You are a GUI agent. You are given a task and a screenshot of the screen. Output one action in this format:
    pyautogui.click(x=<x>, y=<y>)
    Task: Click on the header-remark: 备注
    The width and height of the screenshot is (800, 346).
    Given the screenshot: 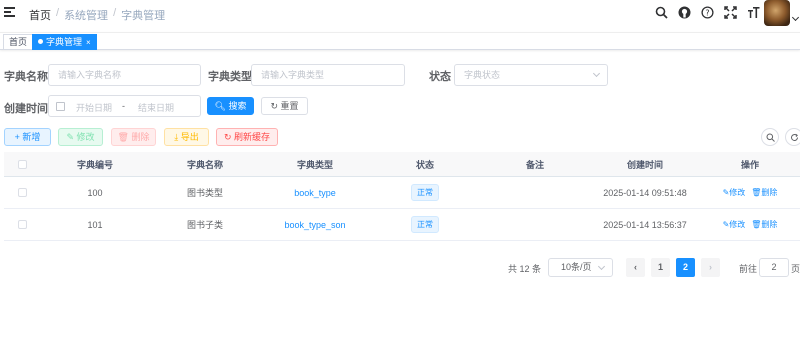 What is the action you would take?
    pyautogui.click(x=534, y=164)
    